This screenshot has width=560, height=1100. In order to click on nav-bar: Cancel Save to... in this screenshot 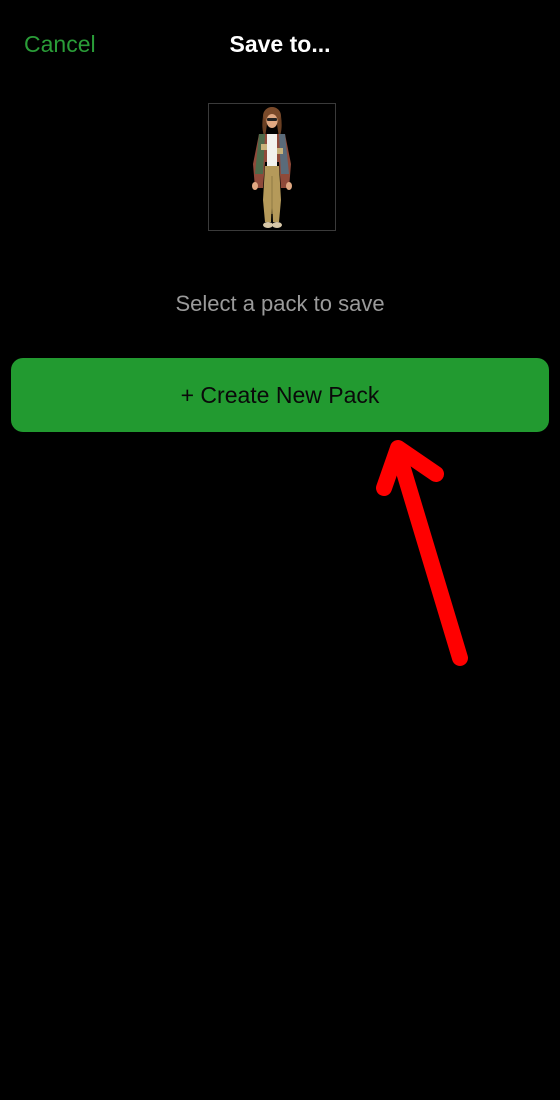, I will do `click(280, 44)`.